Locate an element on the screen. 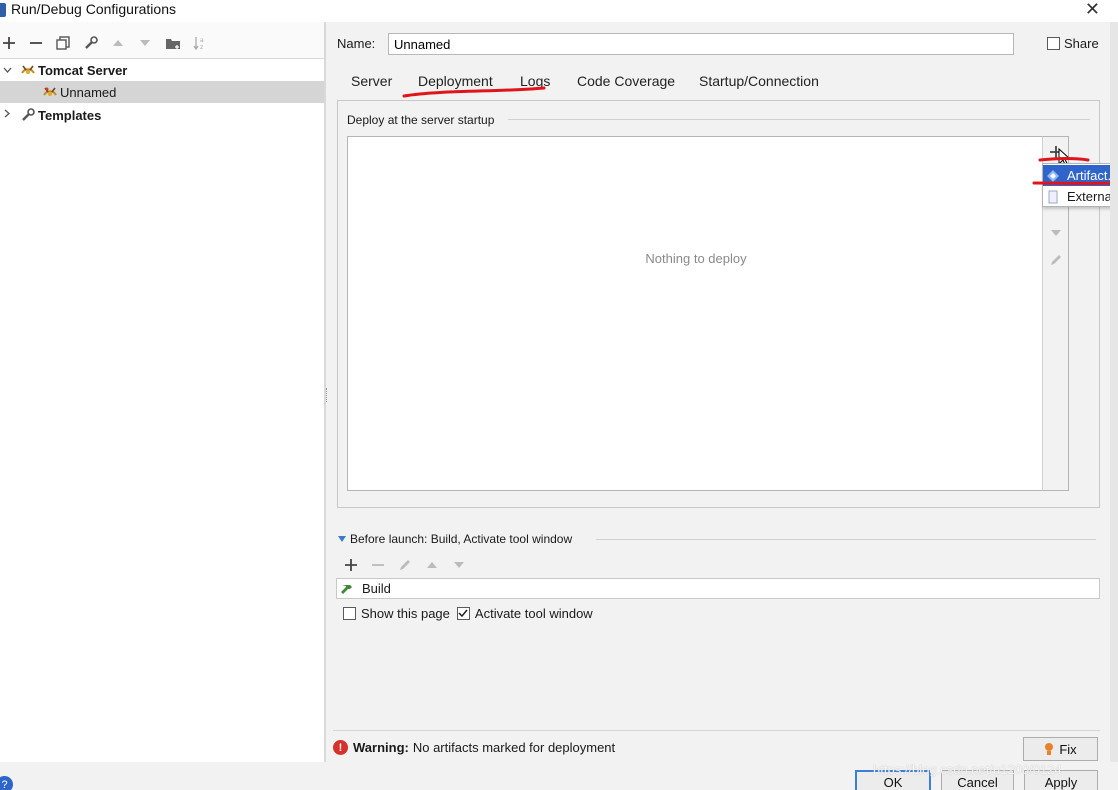 The width and height of the screenshot is (1118, 790). show-page-checkbox is located at coordinates (349, 613).